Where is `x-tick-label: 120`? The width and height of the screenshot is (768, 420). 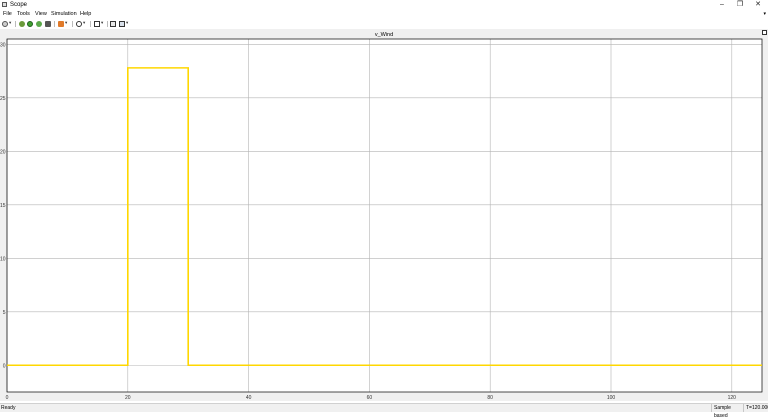 x-tick-label: 120 is located at coordinates (732, 398).